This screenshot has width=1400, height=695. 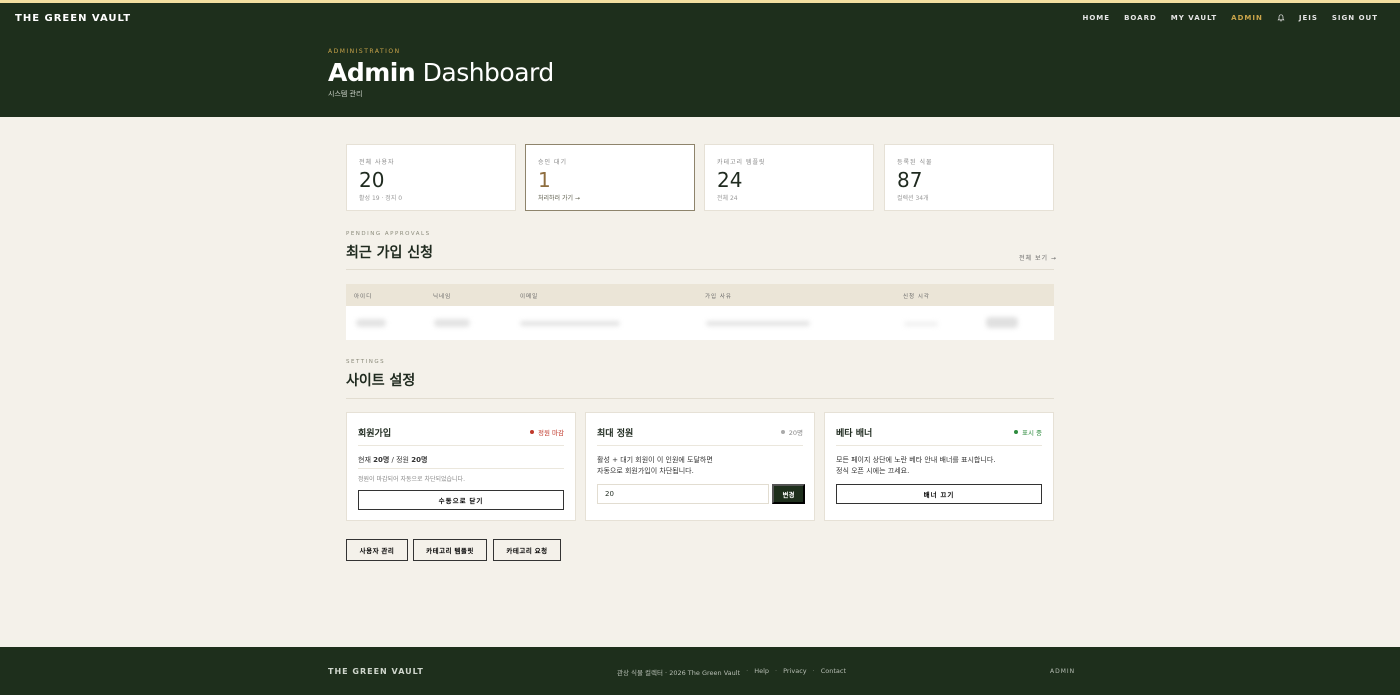 What do you see at coordinates (730, 180) in the screenshot?
I see `stat-value: 24` at bounding box center [730, 180].